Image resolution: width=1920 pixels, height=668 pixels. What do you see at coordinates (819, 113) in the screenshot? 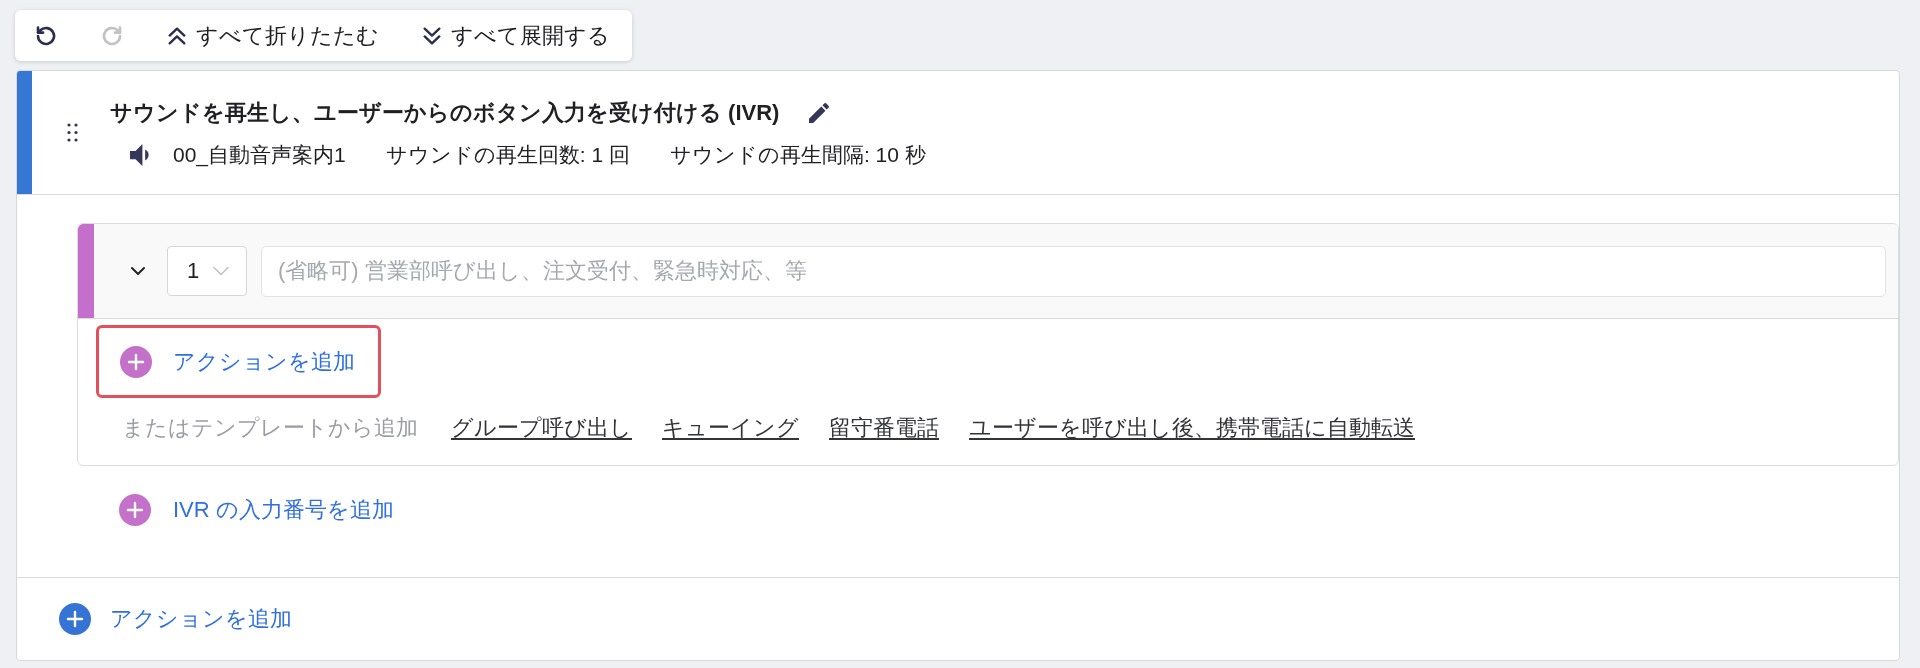
I see `pencil-icon` at bounding box center [819, 113].